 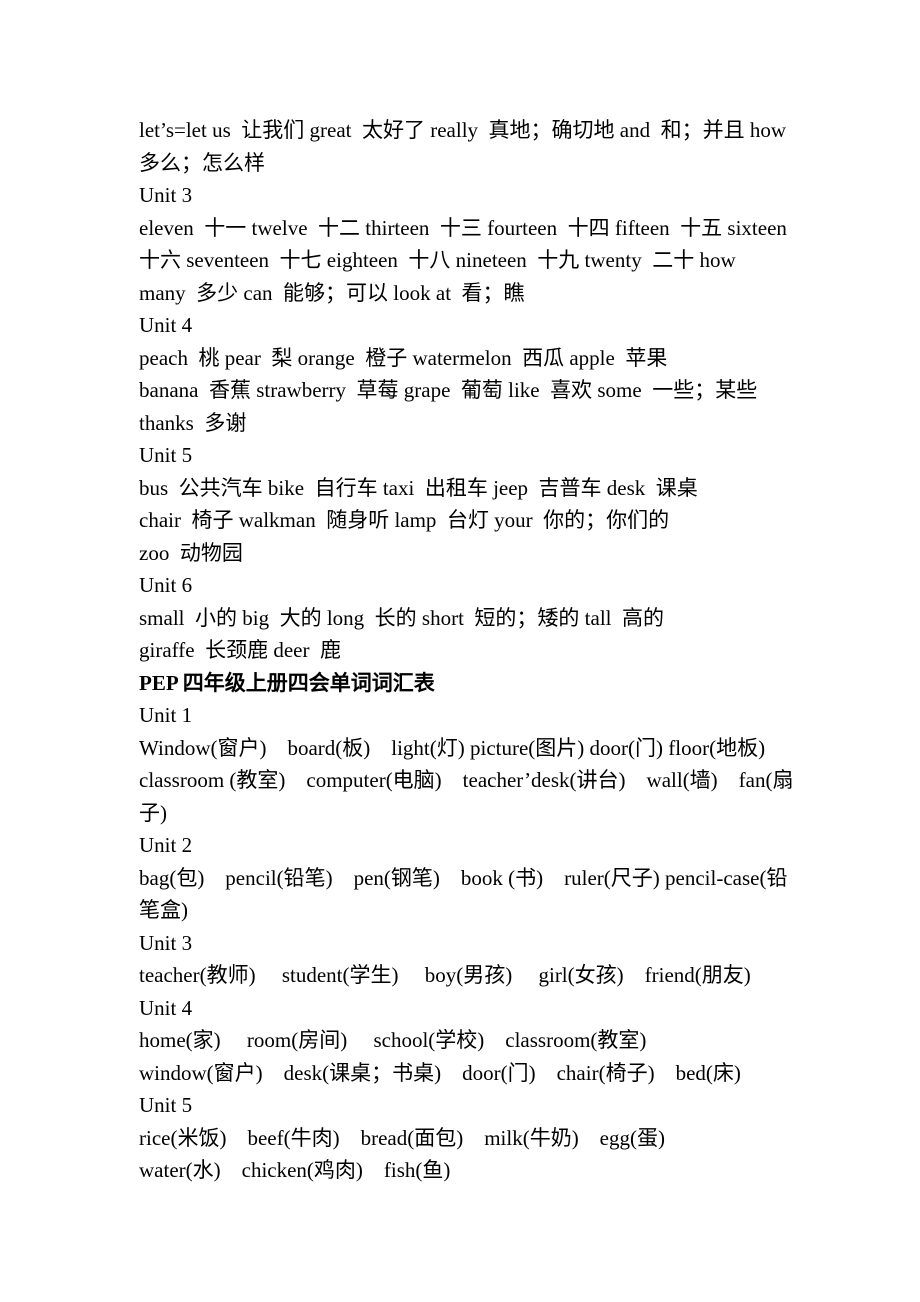 I want to click on vocab-line: 笔盒), so click(x=163, y=910).